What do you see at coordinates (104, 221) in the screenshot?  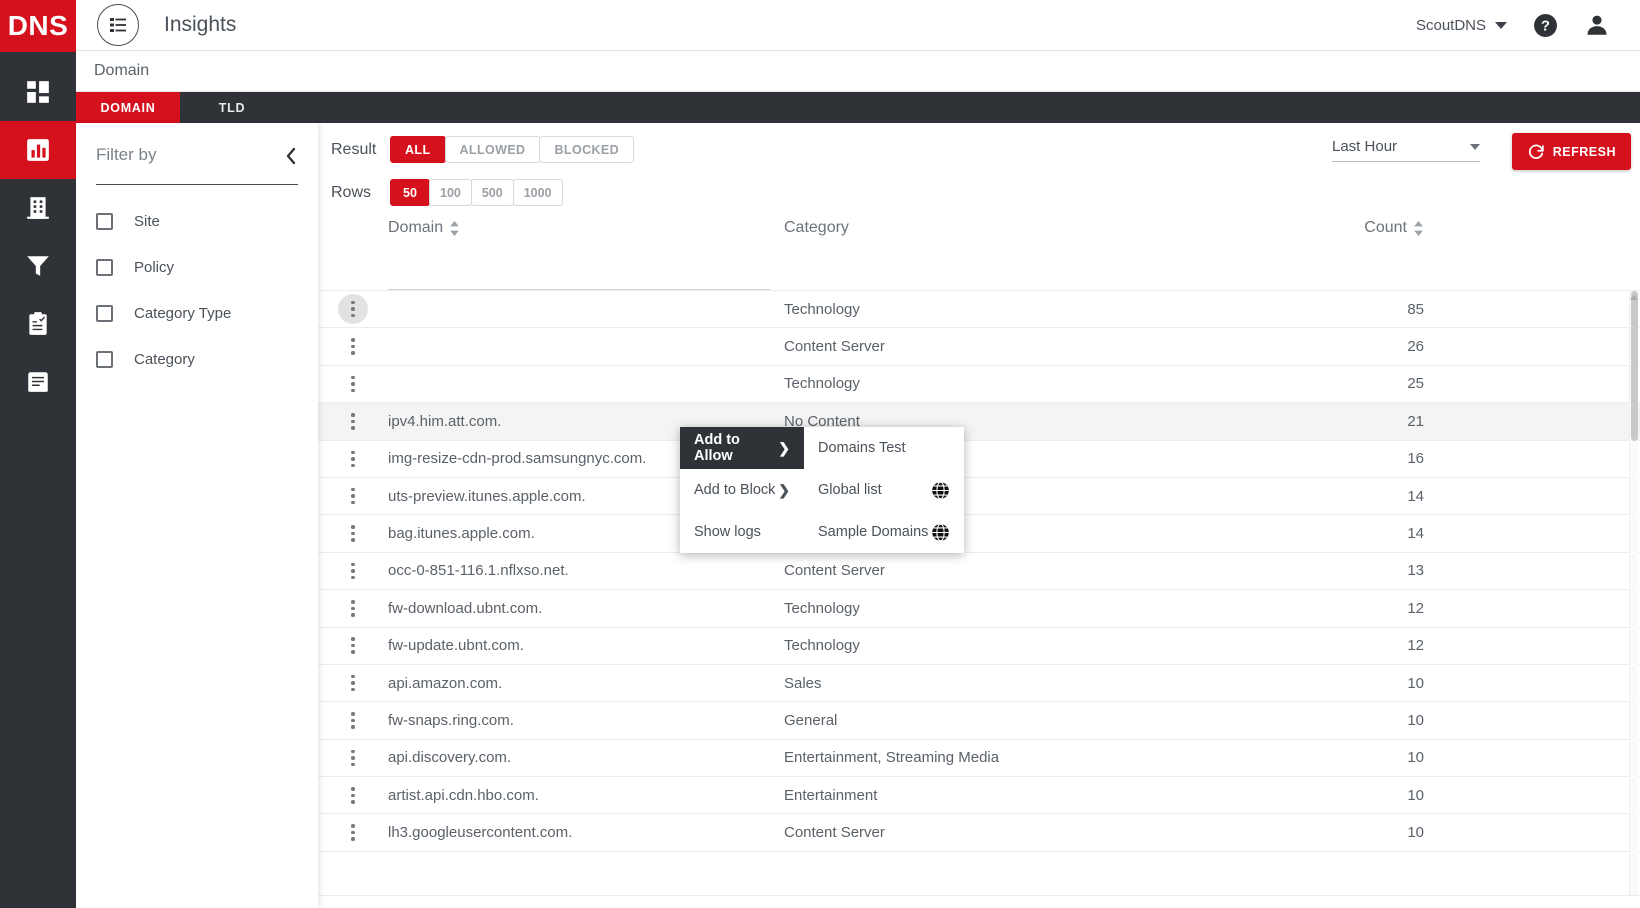 I see `checkbox-site` at bounding box center [104, 221].